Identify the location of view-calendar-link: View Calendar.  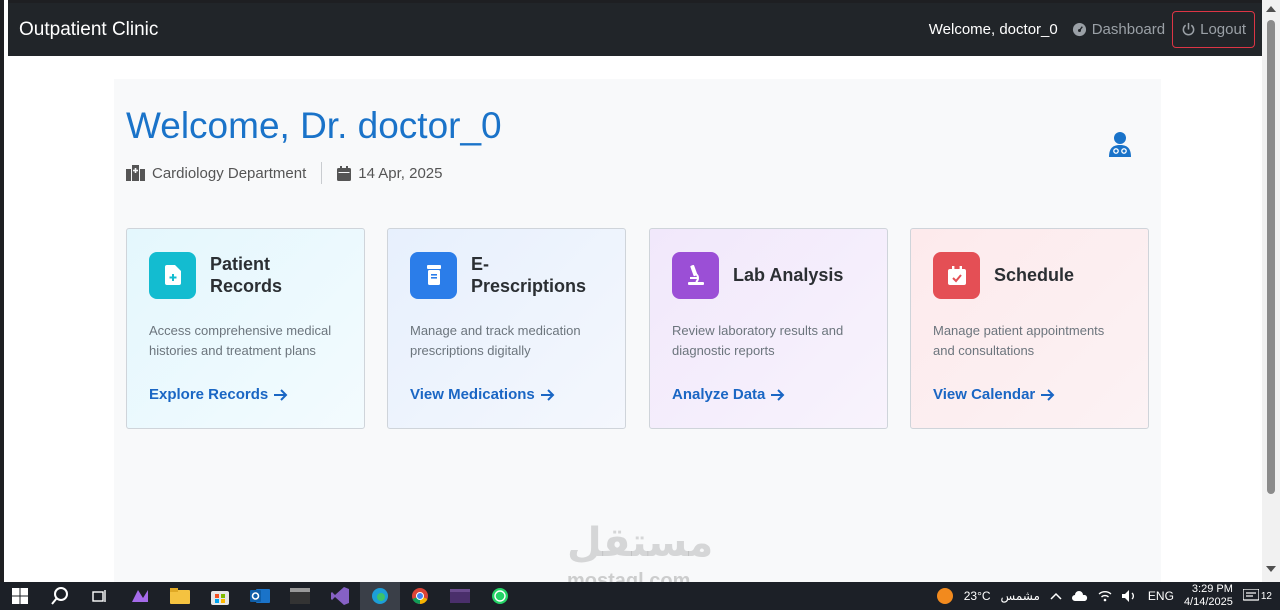
(1029, 394).